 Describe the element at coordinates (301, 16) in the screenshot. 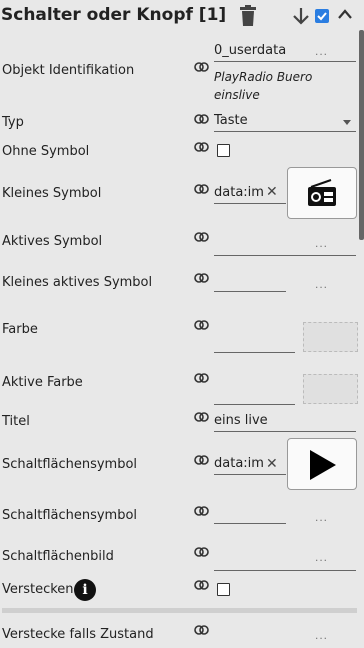

I see `arrow-down-icon` at that location.